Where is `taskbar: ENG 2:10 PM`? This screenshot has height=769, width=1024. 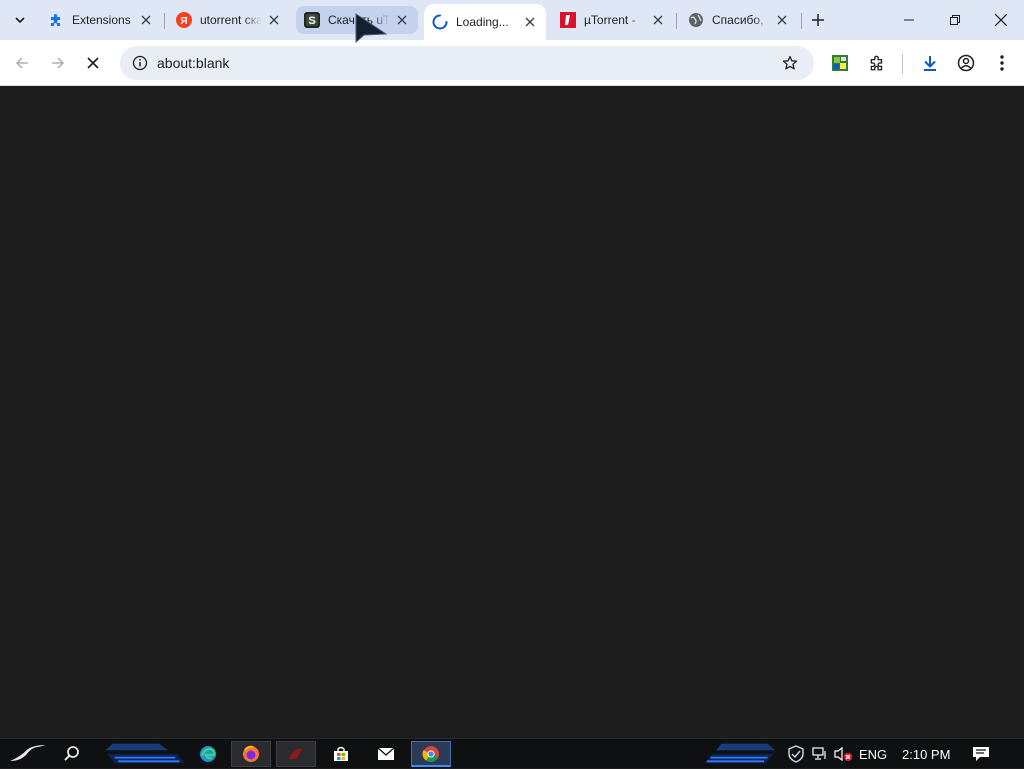
taskbar: ENG 2:10 PM is located at coordinates (512, 753).